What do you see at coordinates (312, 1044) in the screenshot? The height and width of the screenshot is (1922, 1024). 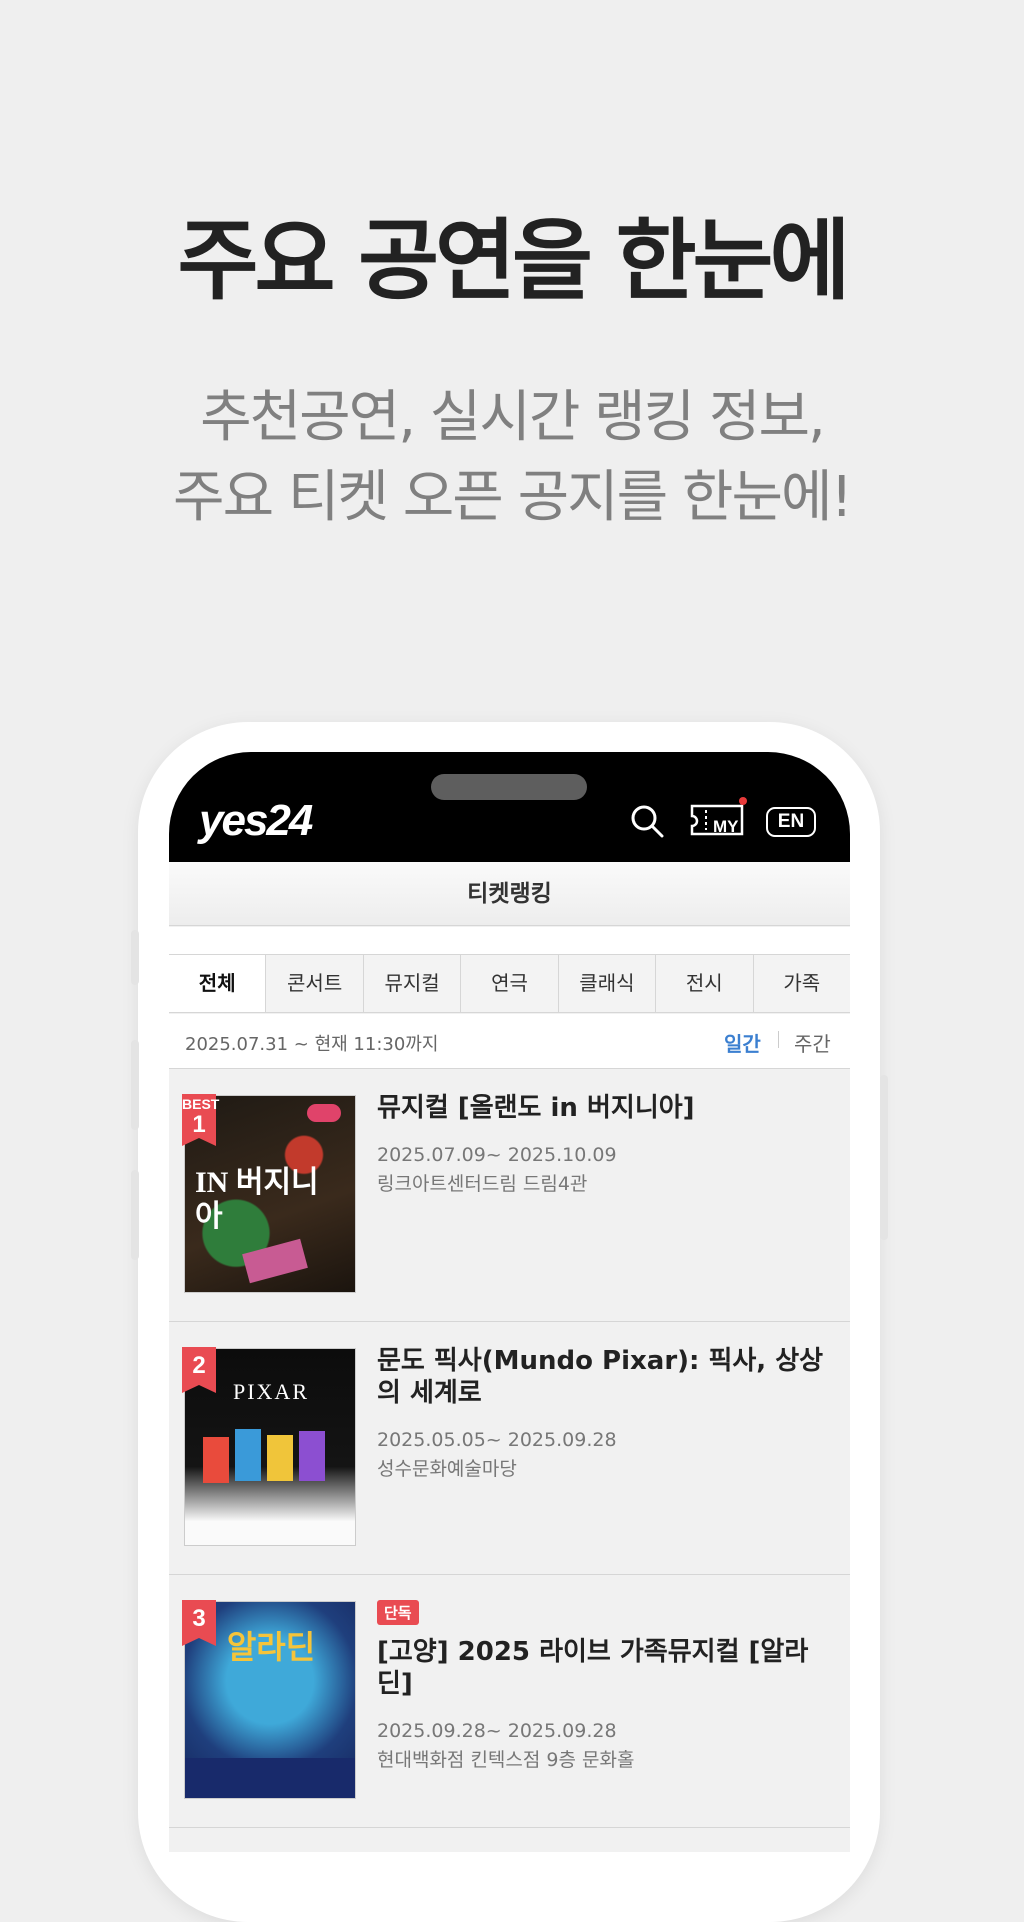 I see `ranking-period-text: 2025.07.31 ~ 현재 11:30까지` at bounding box center [312, 1044].